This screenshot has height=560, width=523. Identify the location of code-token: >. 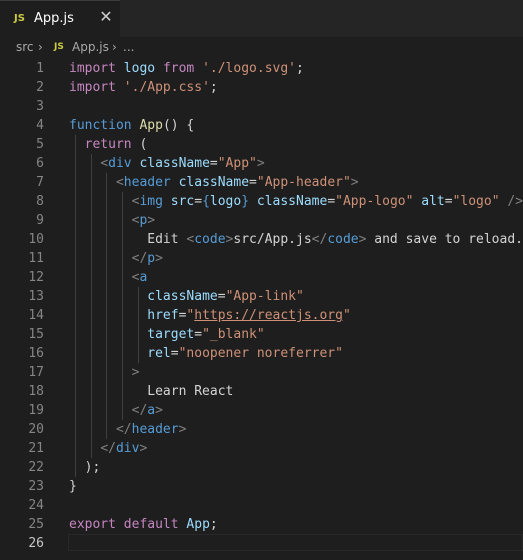
(159, 258).